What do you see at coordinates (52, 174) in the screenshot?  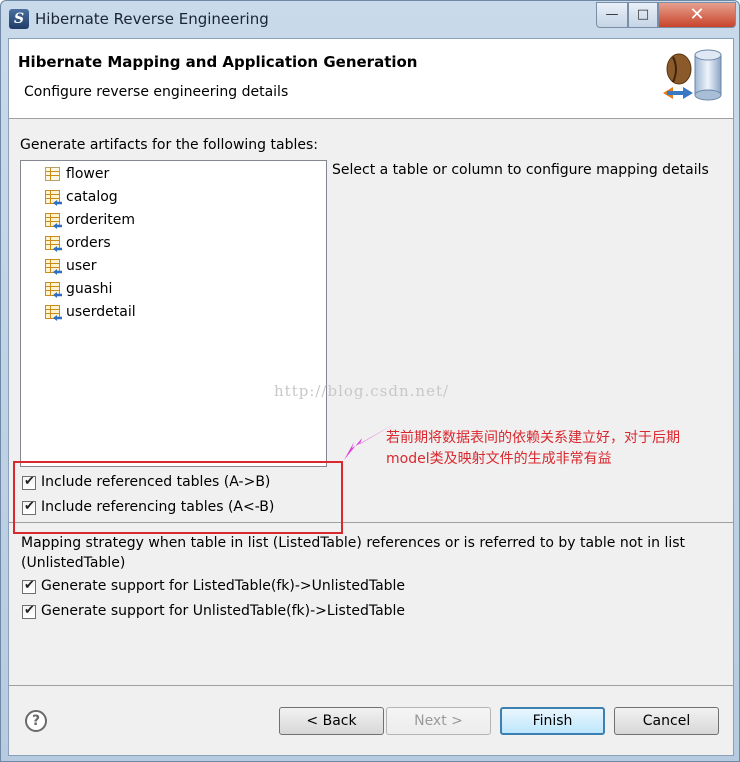 I see `table-icon` at bounding box center [52, 174].